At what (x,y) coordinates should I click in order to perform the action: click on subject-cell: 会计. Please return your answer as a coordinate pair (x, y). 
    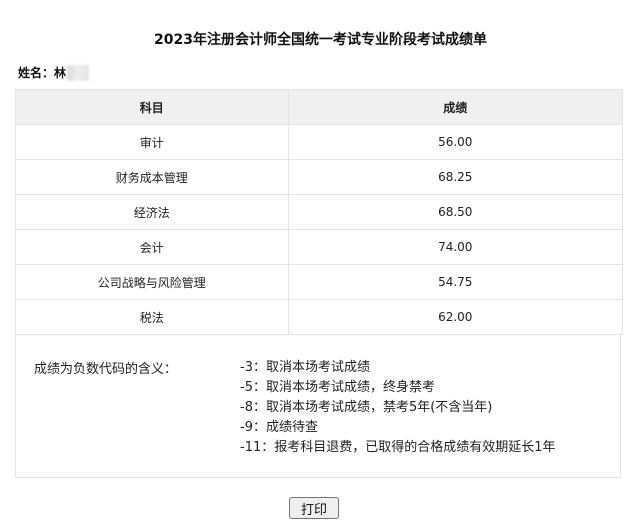
    Looking at the image, I should click on (152, 247).